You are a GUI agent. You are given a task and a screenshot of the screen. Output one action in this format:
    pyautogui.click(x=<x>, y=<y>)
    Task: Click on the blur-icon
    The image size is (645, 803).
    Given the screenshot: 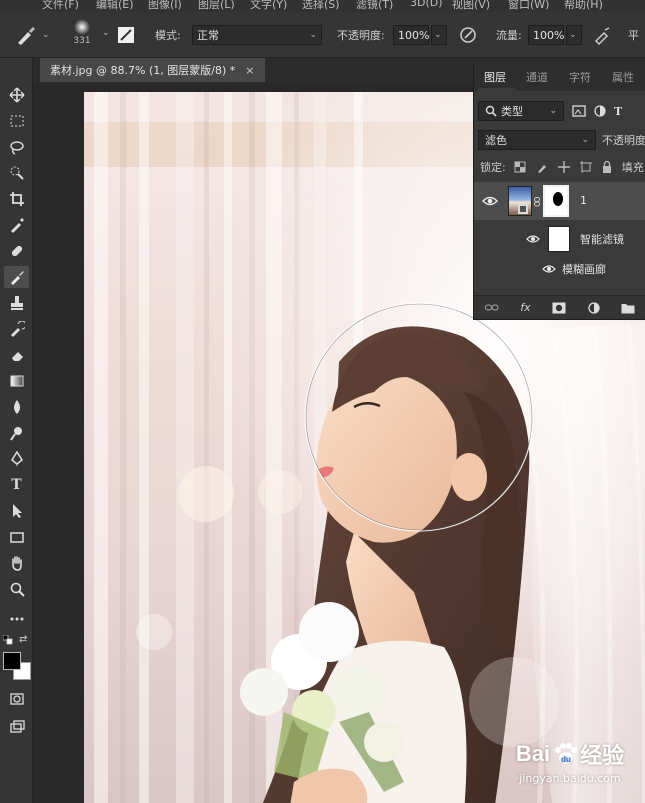 What is the action you would take?
    pyautogui.click(x=16, y=407)
    